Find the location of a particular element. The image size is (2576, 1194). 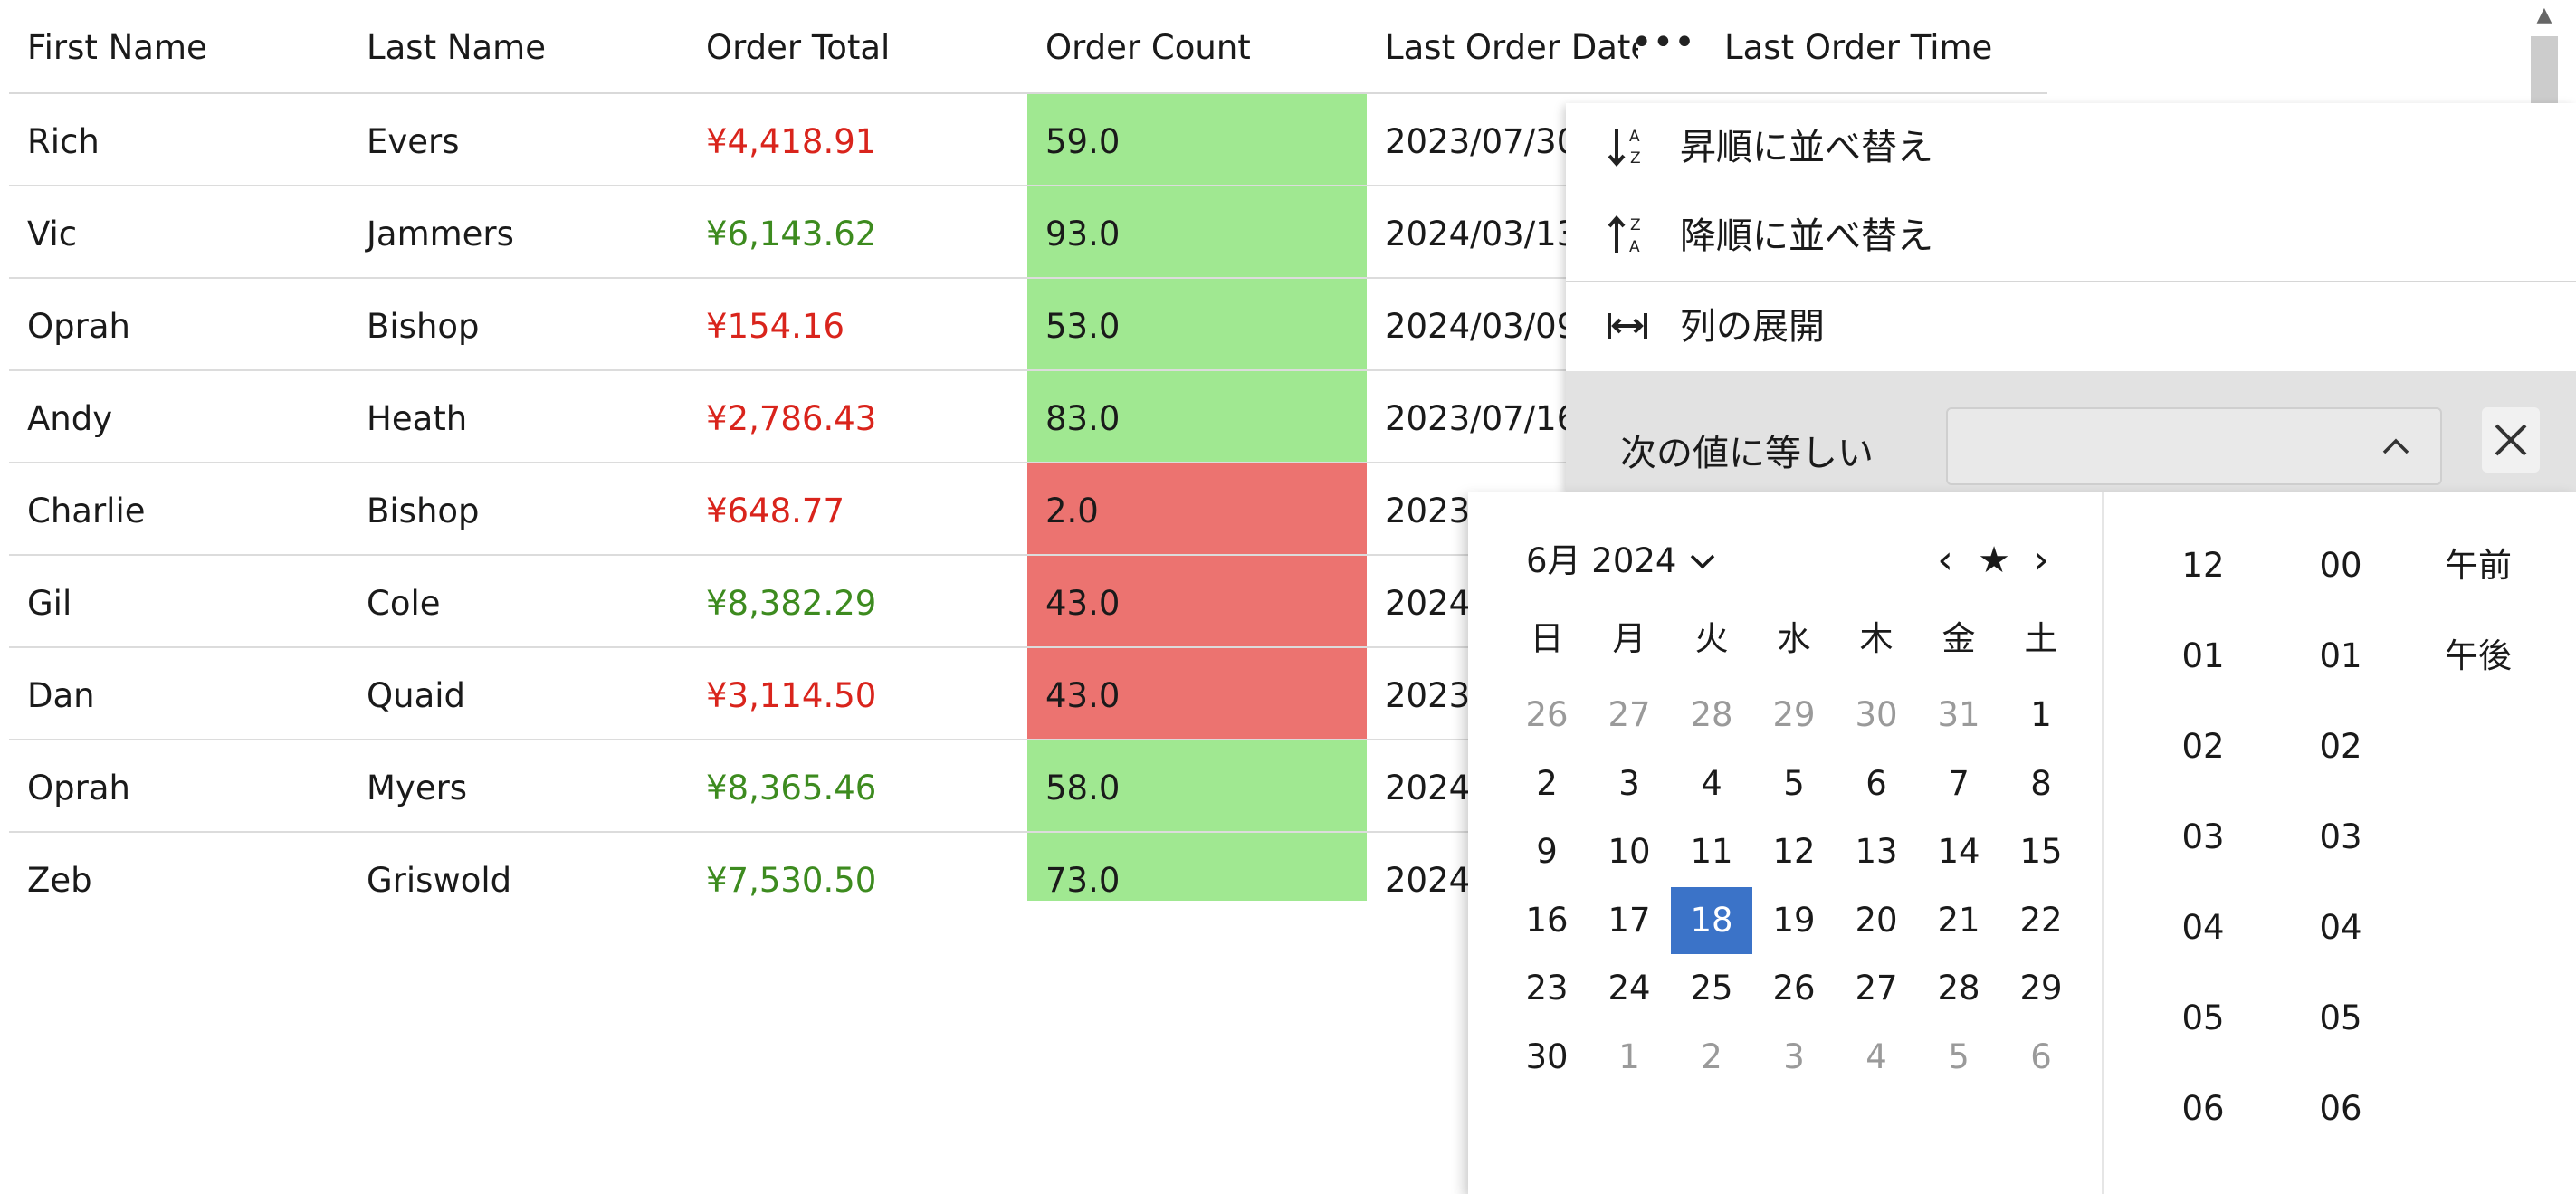

last-name-cell: Quaid is located at coordinates (518, 693).